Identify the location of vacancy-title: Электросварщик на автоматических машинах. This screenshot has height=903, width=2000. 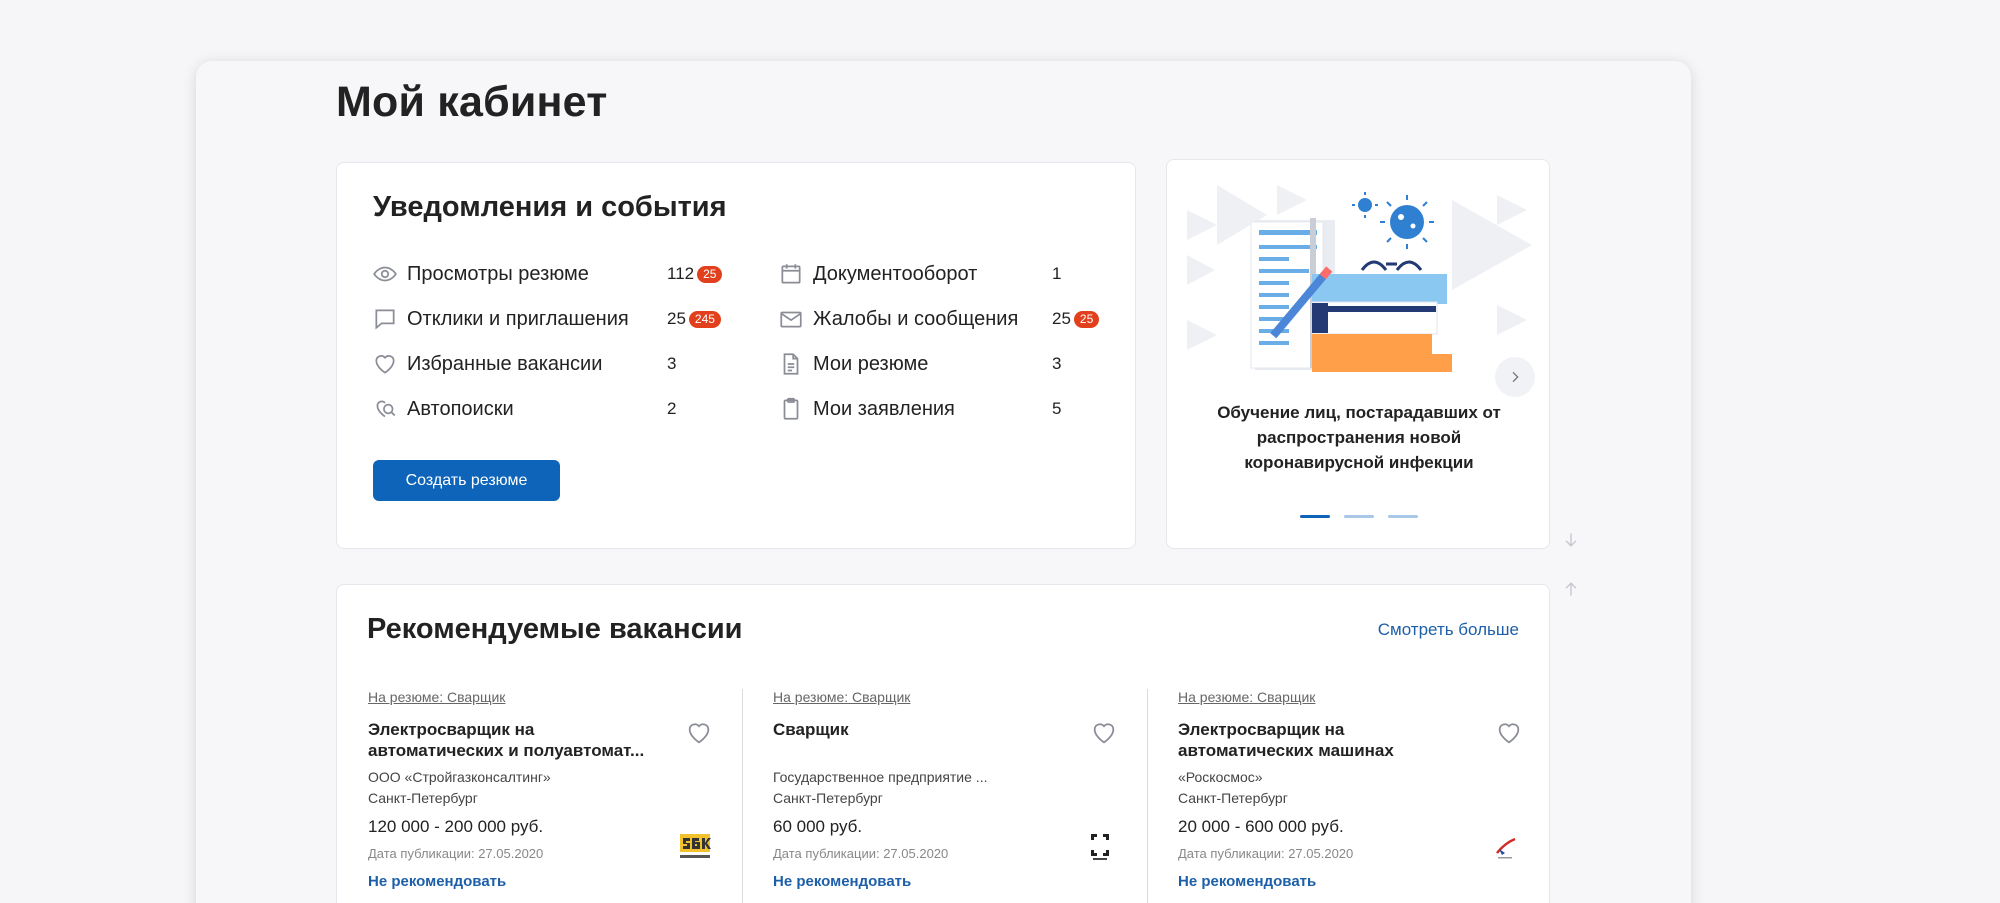
(1328, 740).